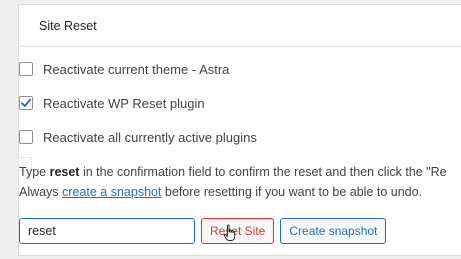  I want to click on reset-site-label: Reset Site, so click(238, 231).